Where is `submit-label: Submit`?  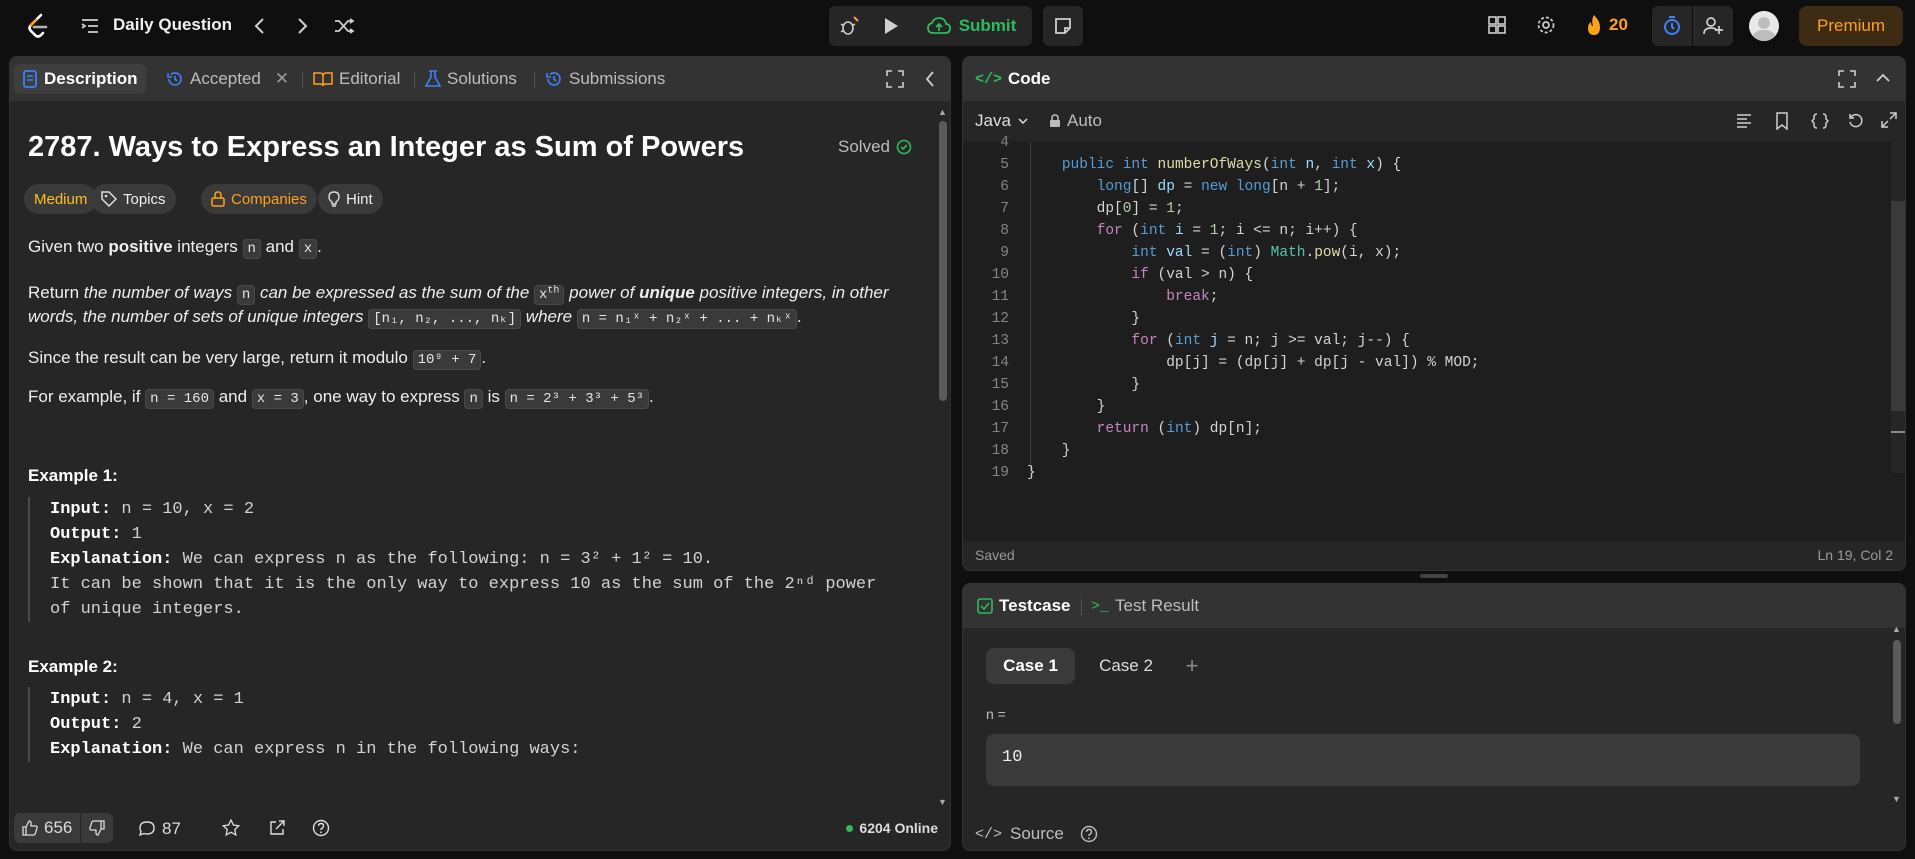 submit-label: Submit is located at coordinates (987, 25).